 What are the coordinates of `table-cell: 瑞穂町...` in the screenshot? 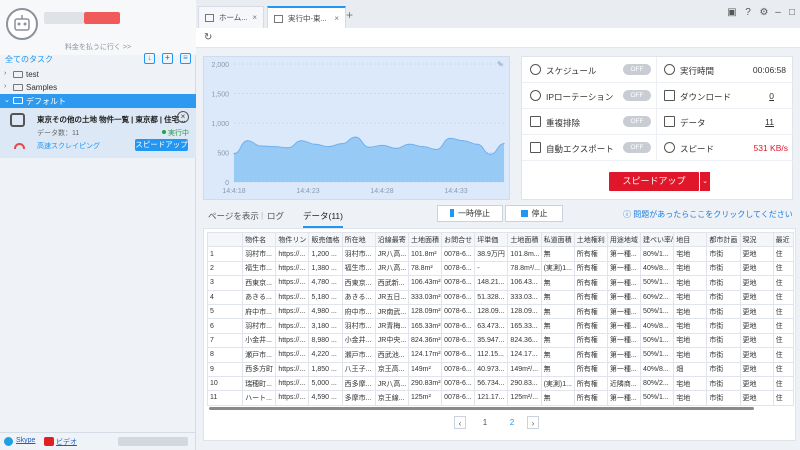 It's located at (259, 383).